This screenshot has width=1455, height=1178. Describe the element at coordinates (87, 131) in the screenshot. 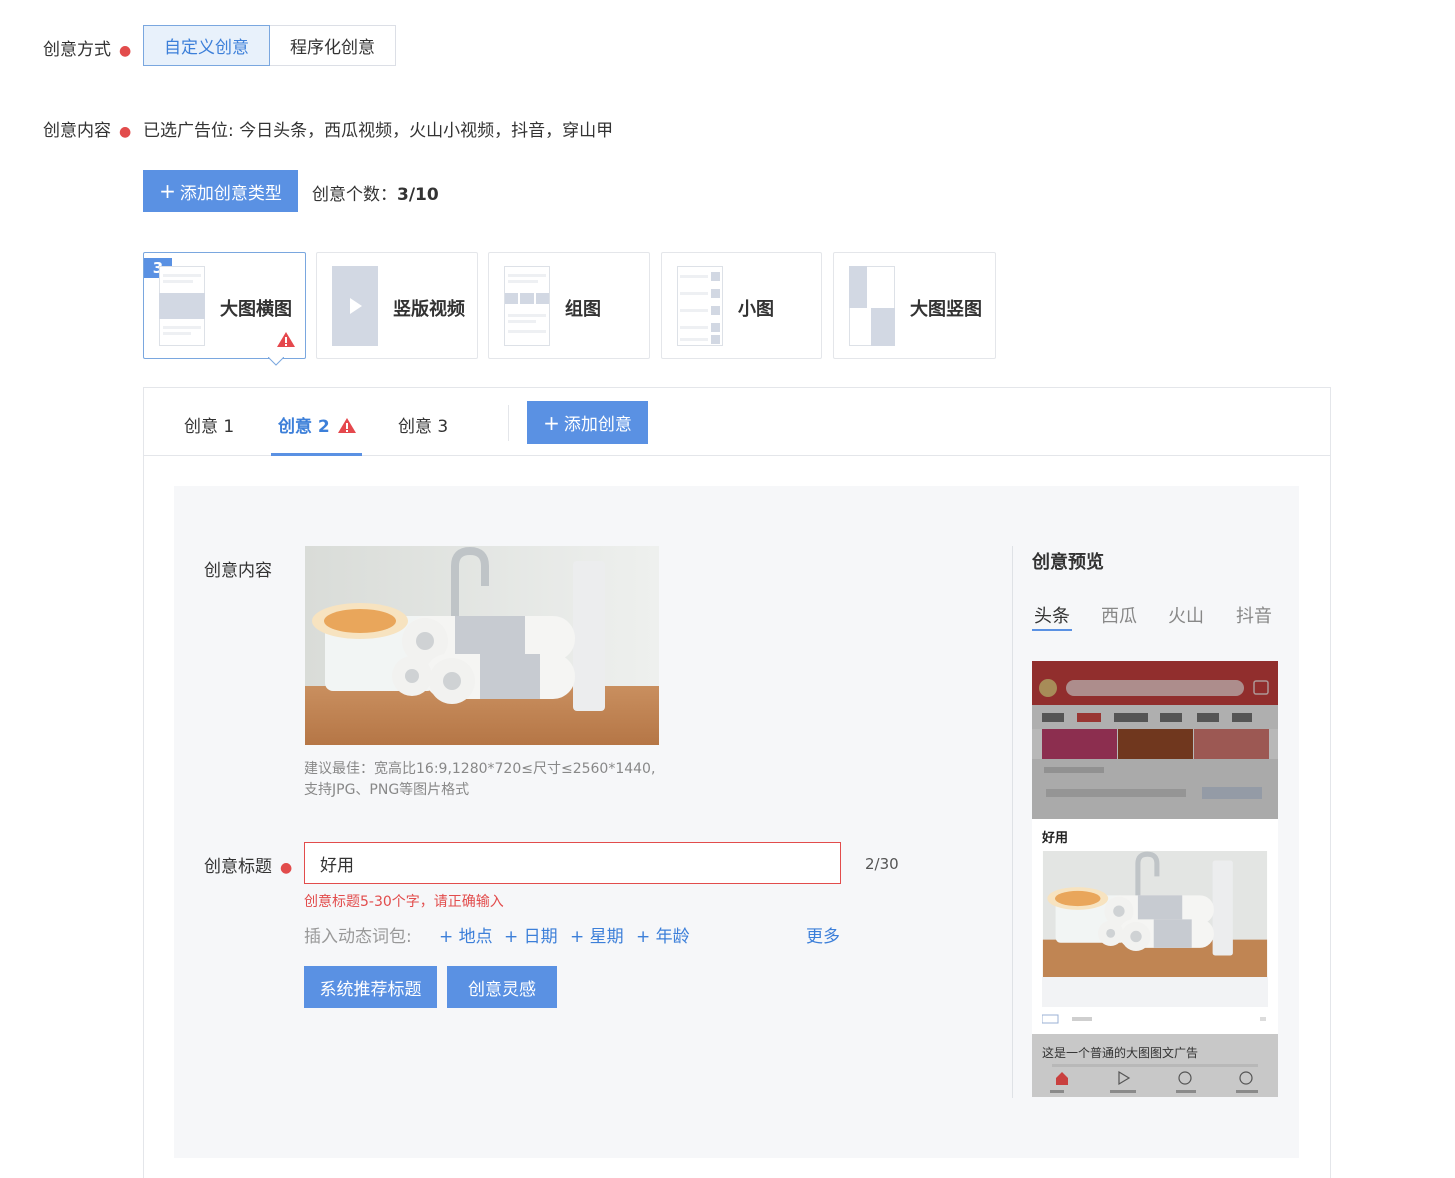

I see `content-label: 创意内容 ●` at that location.